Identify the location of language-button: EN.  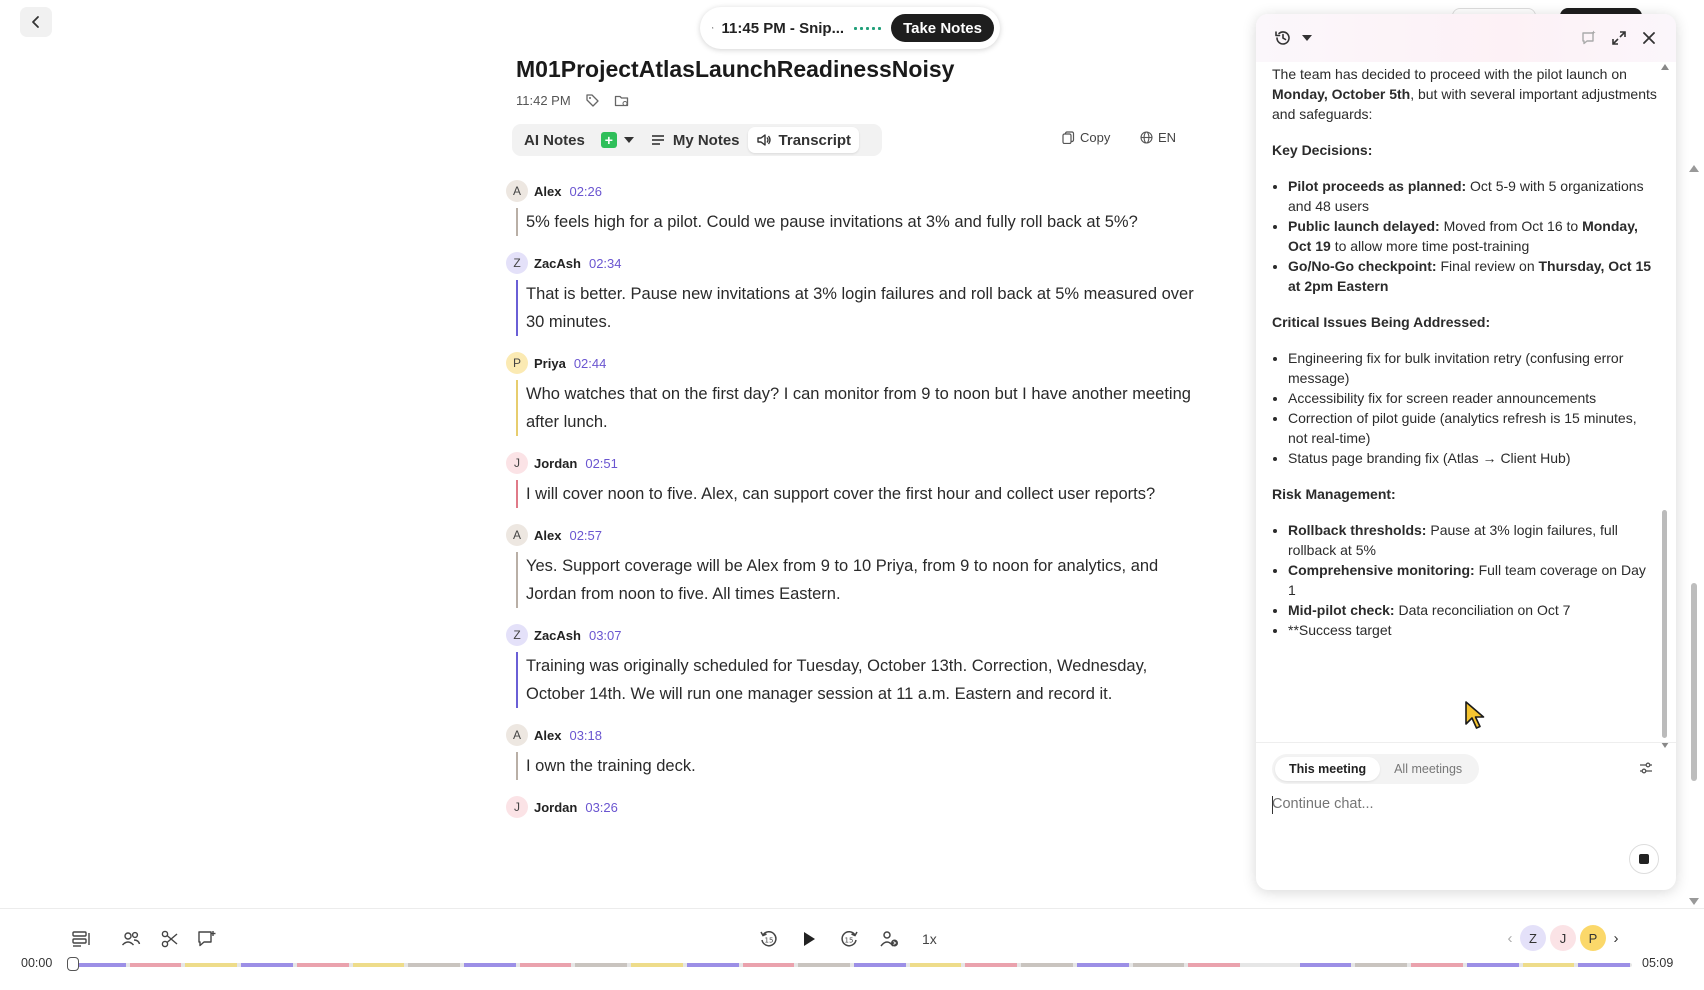
(1158, 137).